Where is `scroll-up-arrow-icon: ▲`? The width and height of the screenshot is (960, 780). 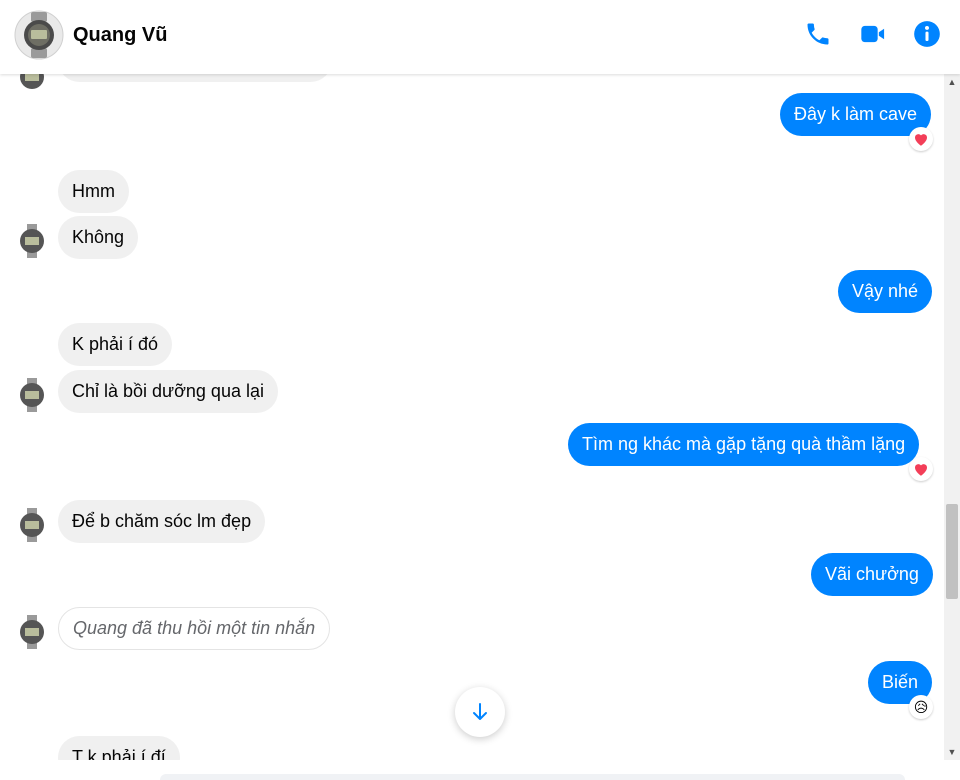
scroll-up-arrow-icon: ▲ is located at coordinates (952, 82).